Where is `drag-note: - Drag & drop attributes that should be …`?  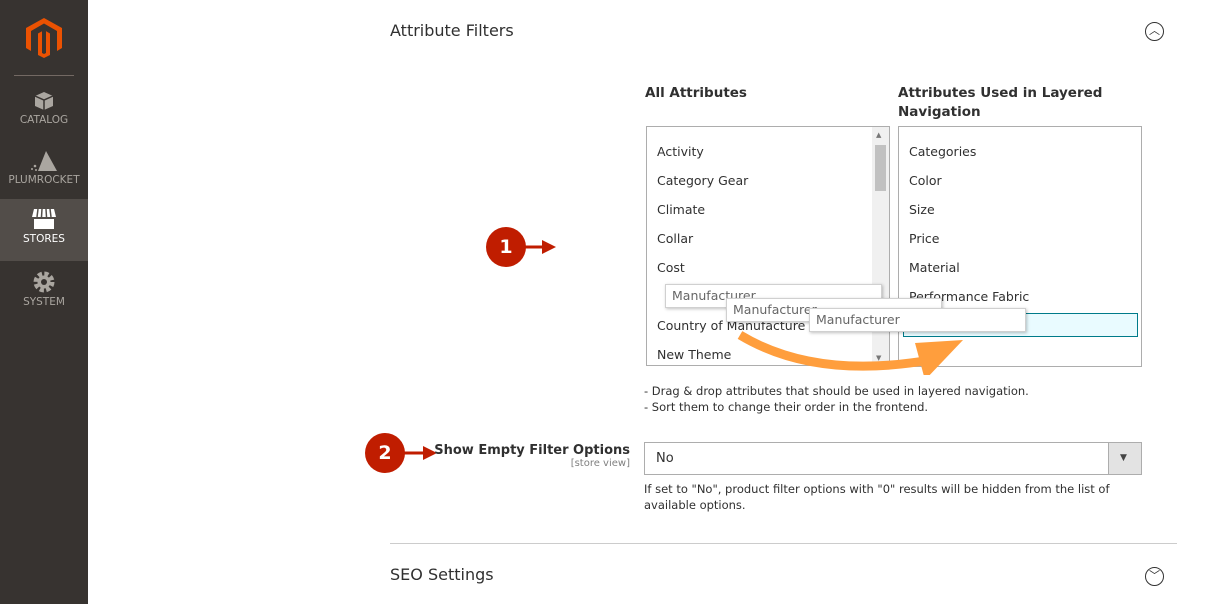
drag-note: - Drag & drop attributes that should be … is located at coordinates (836, 399).